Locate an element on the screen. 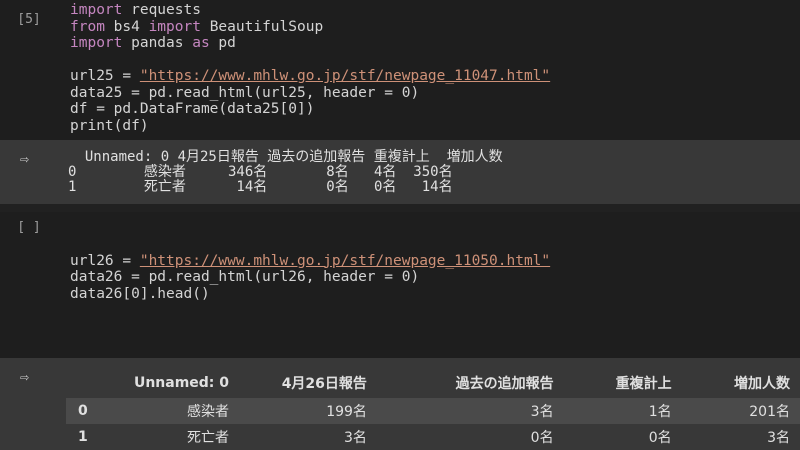 The height and width of the screenshot is (450, 800). code-token: data26[0].head() is located at coordinates (140, 293).